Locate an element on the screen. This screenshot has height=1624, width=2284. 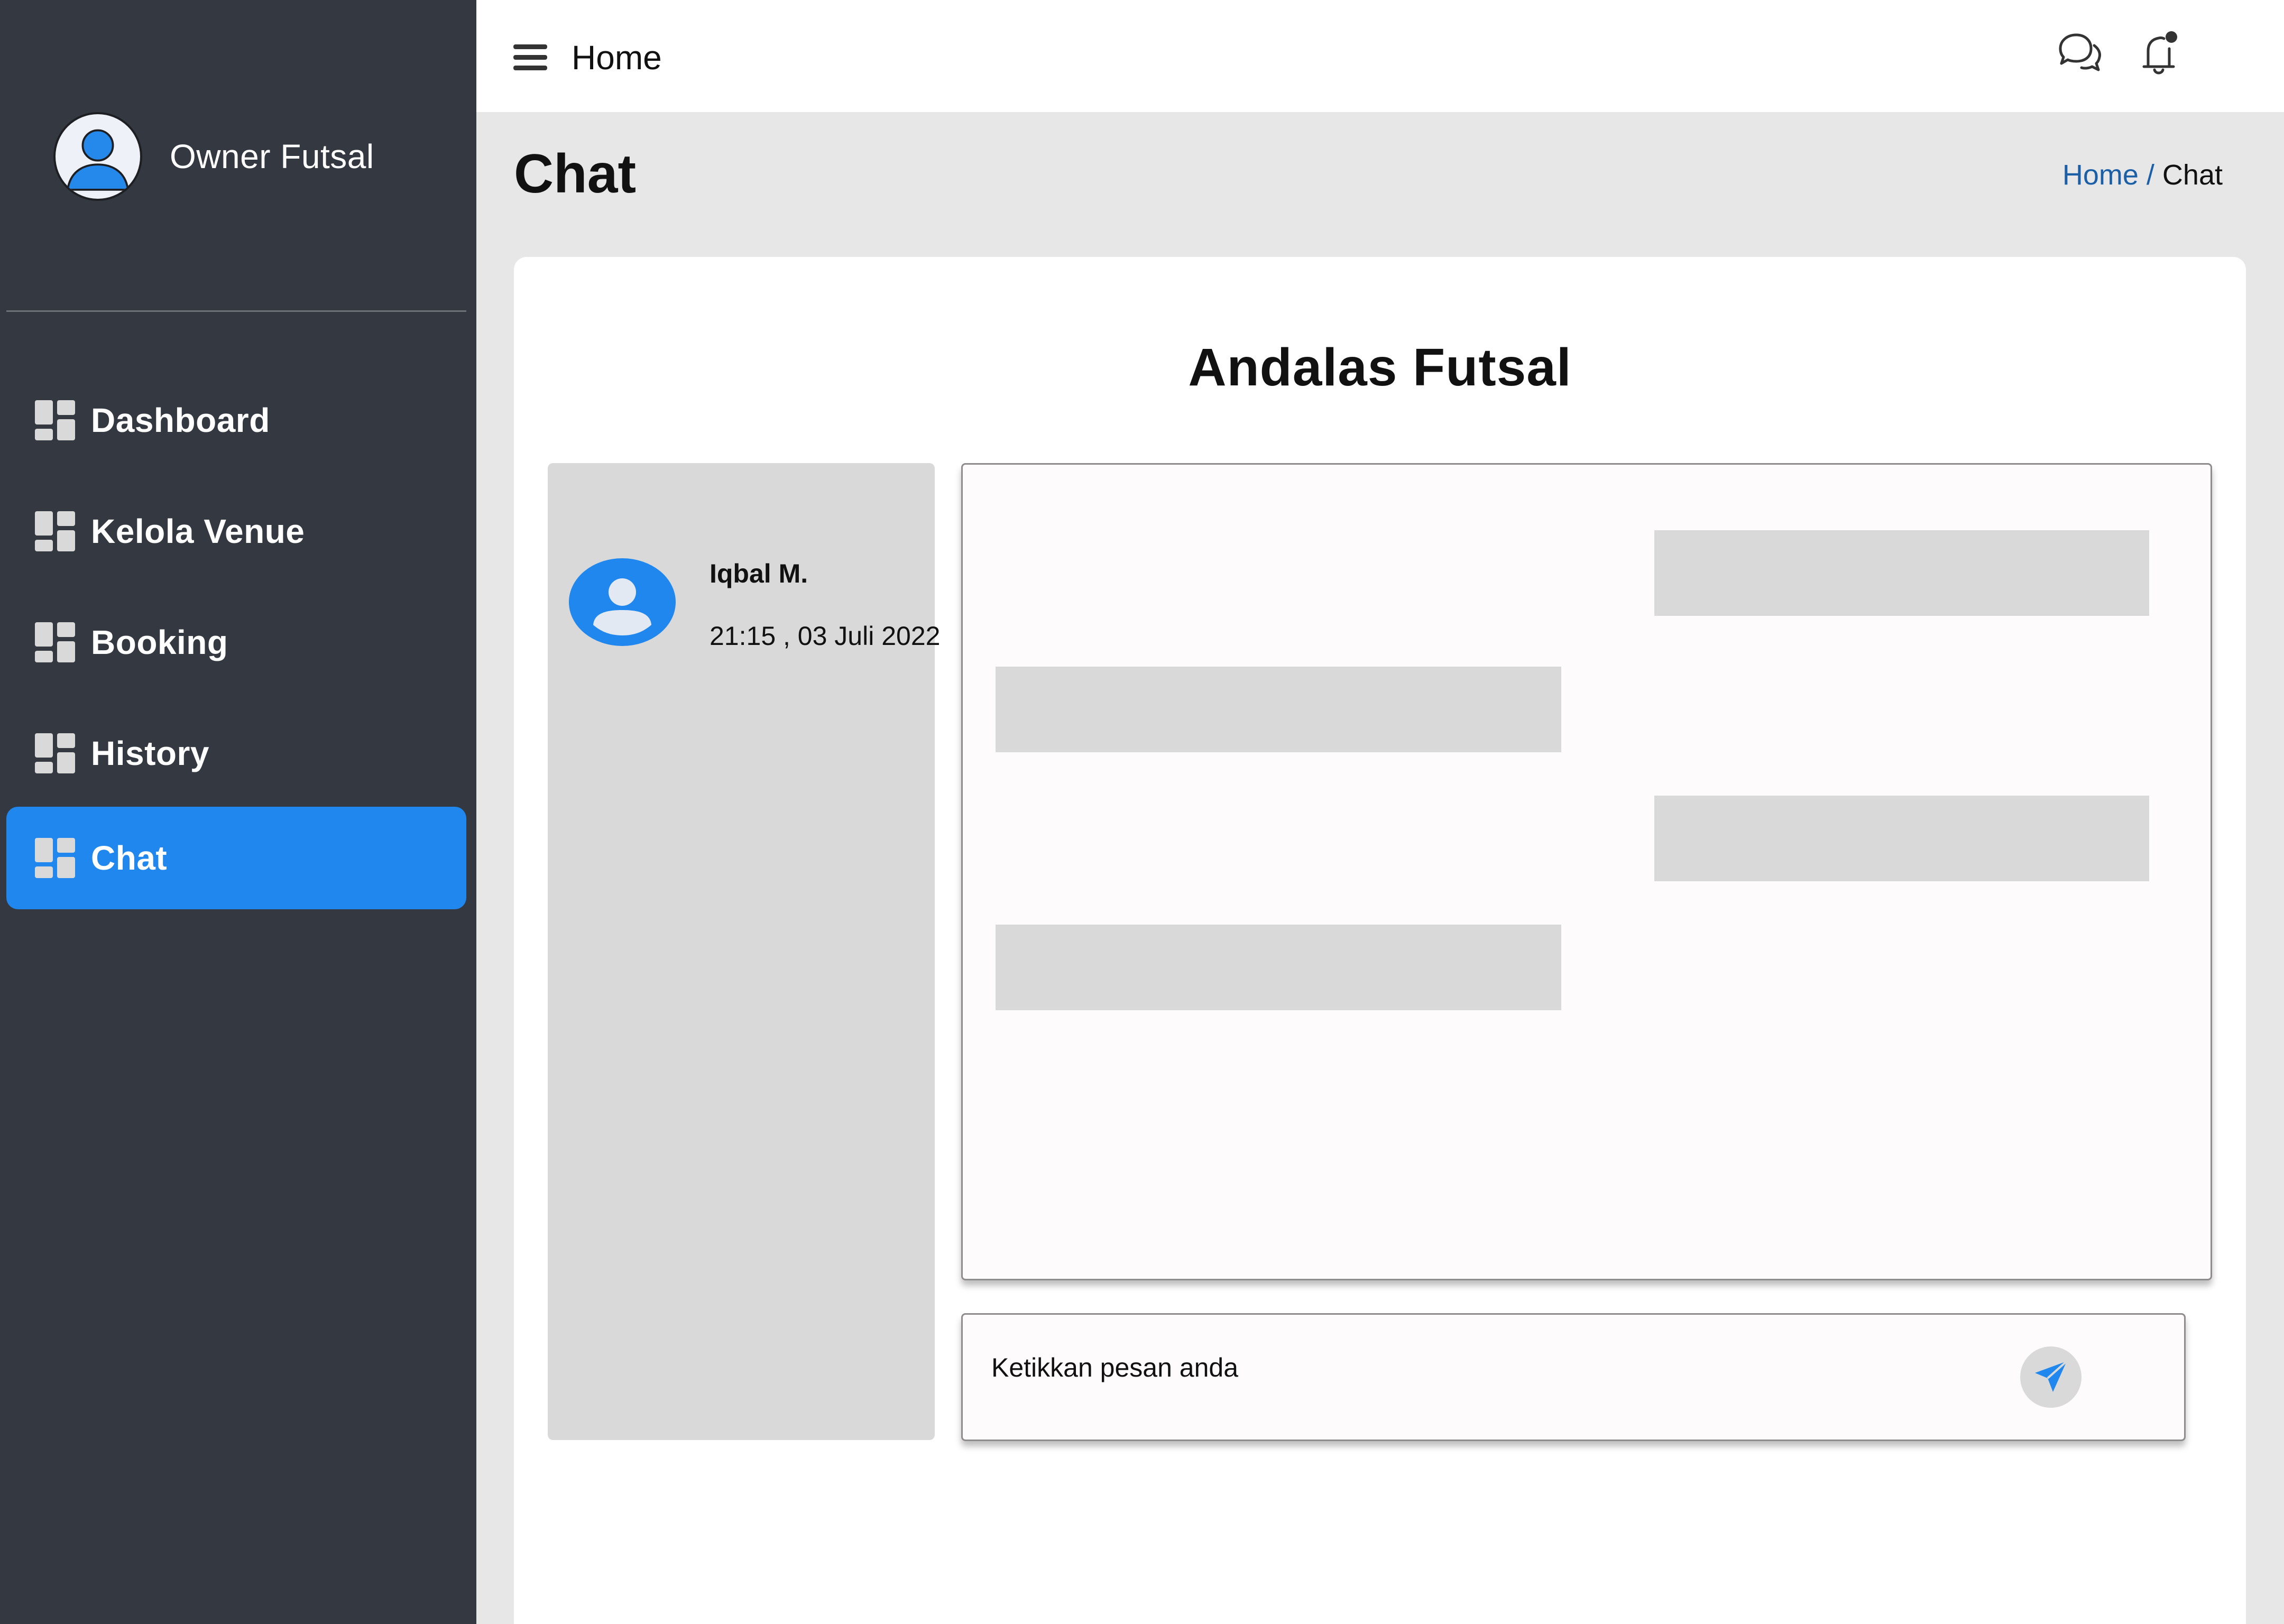
sidebar-profile: Owner Futsal is located at coordinates (213, 156).